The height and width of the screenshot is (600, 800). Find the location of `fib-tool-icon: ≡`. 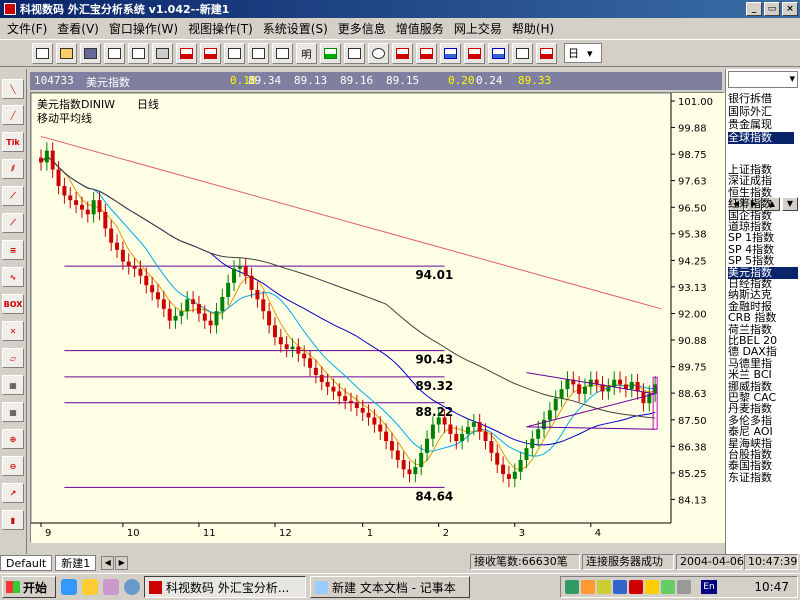

fib-tool-icon: ≡ is located at coordinates (13, 250).